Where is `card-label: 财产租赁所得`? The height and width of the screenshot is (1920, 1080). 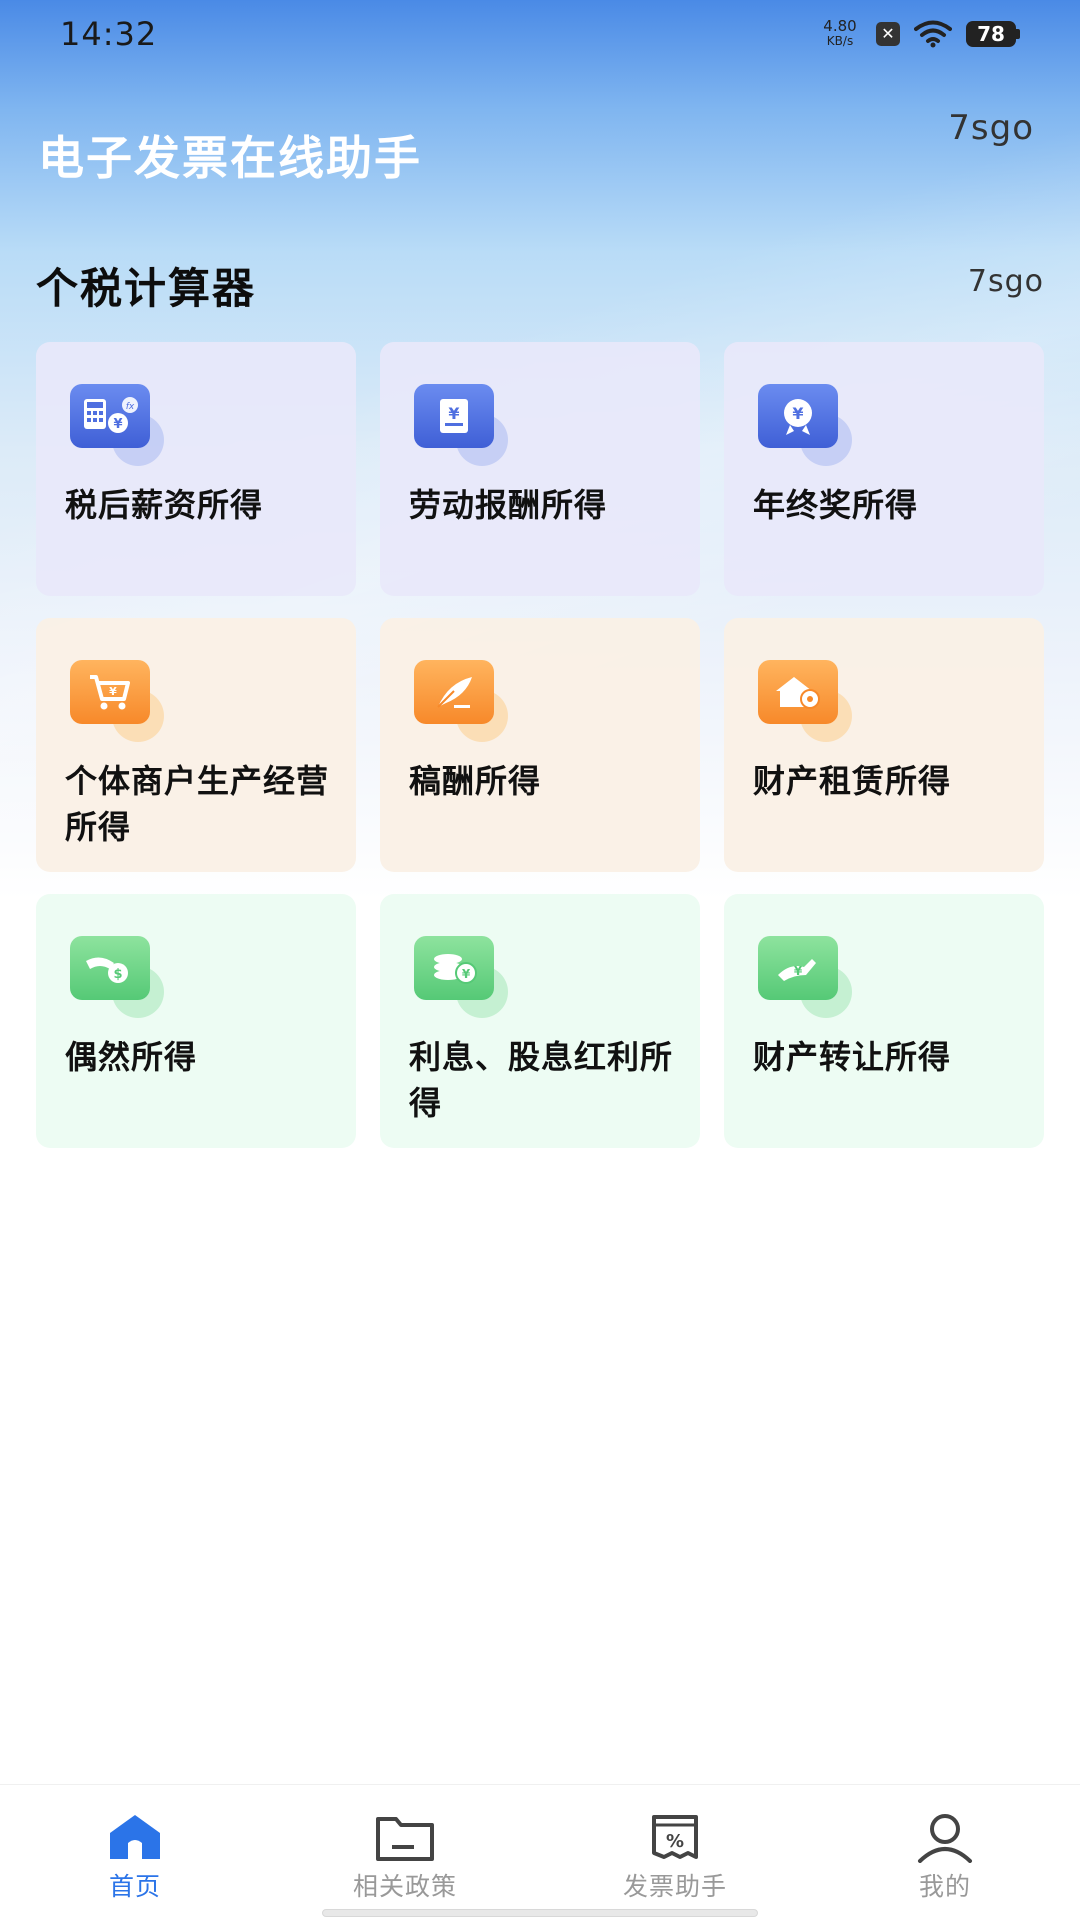
card-label: 财产租赁所得 is located at coordinates (852, 781).